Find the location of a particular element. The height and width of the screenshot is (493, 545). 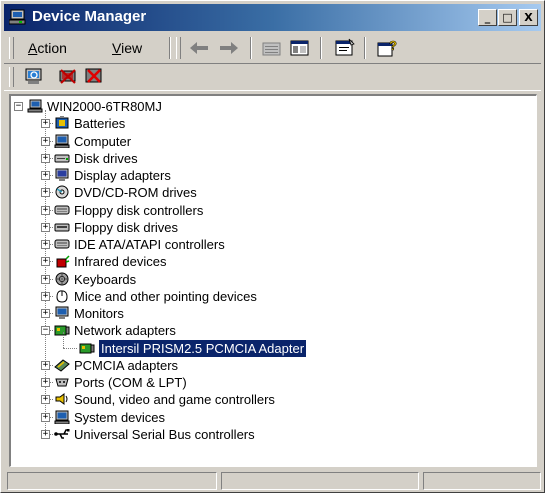

tree-item-pcmcia-adapters: + PCMCIA adapters is located at coordinates (271, 365).